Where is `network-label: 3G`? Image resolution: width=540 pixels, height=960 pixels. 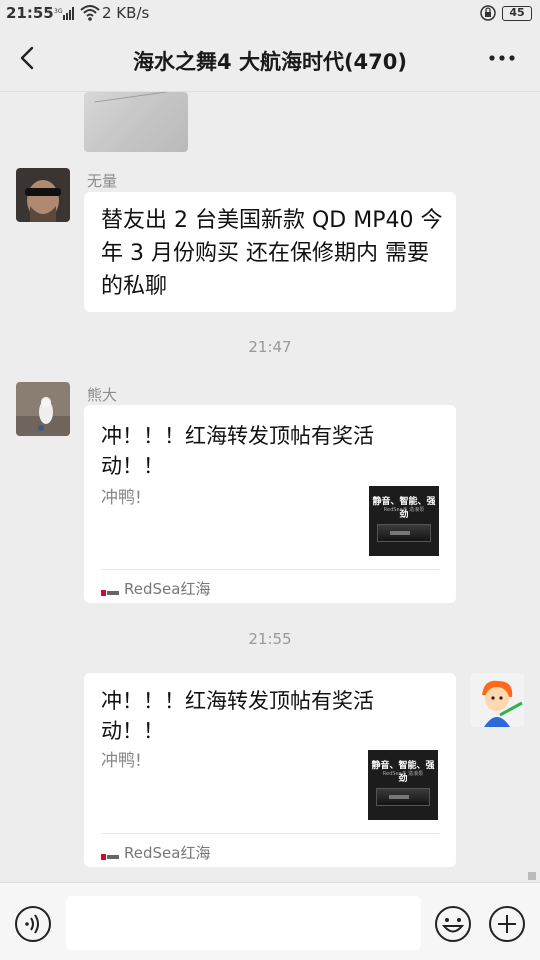 network-label: 3G is located at coordinates (58, 11).